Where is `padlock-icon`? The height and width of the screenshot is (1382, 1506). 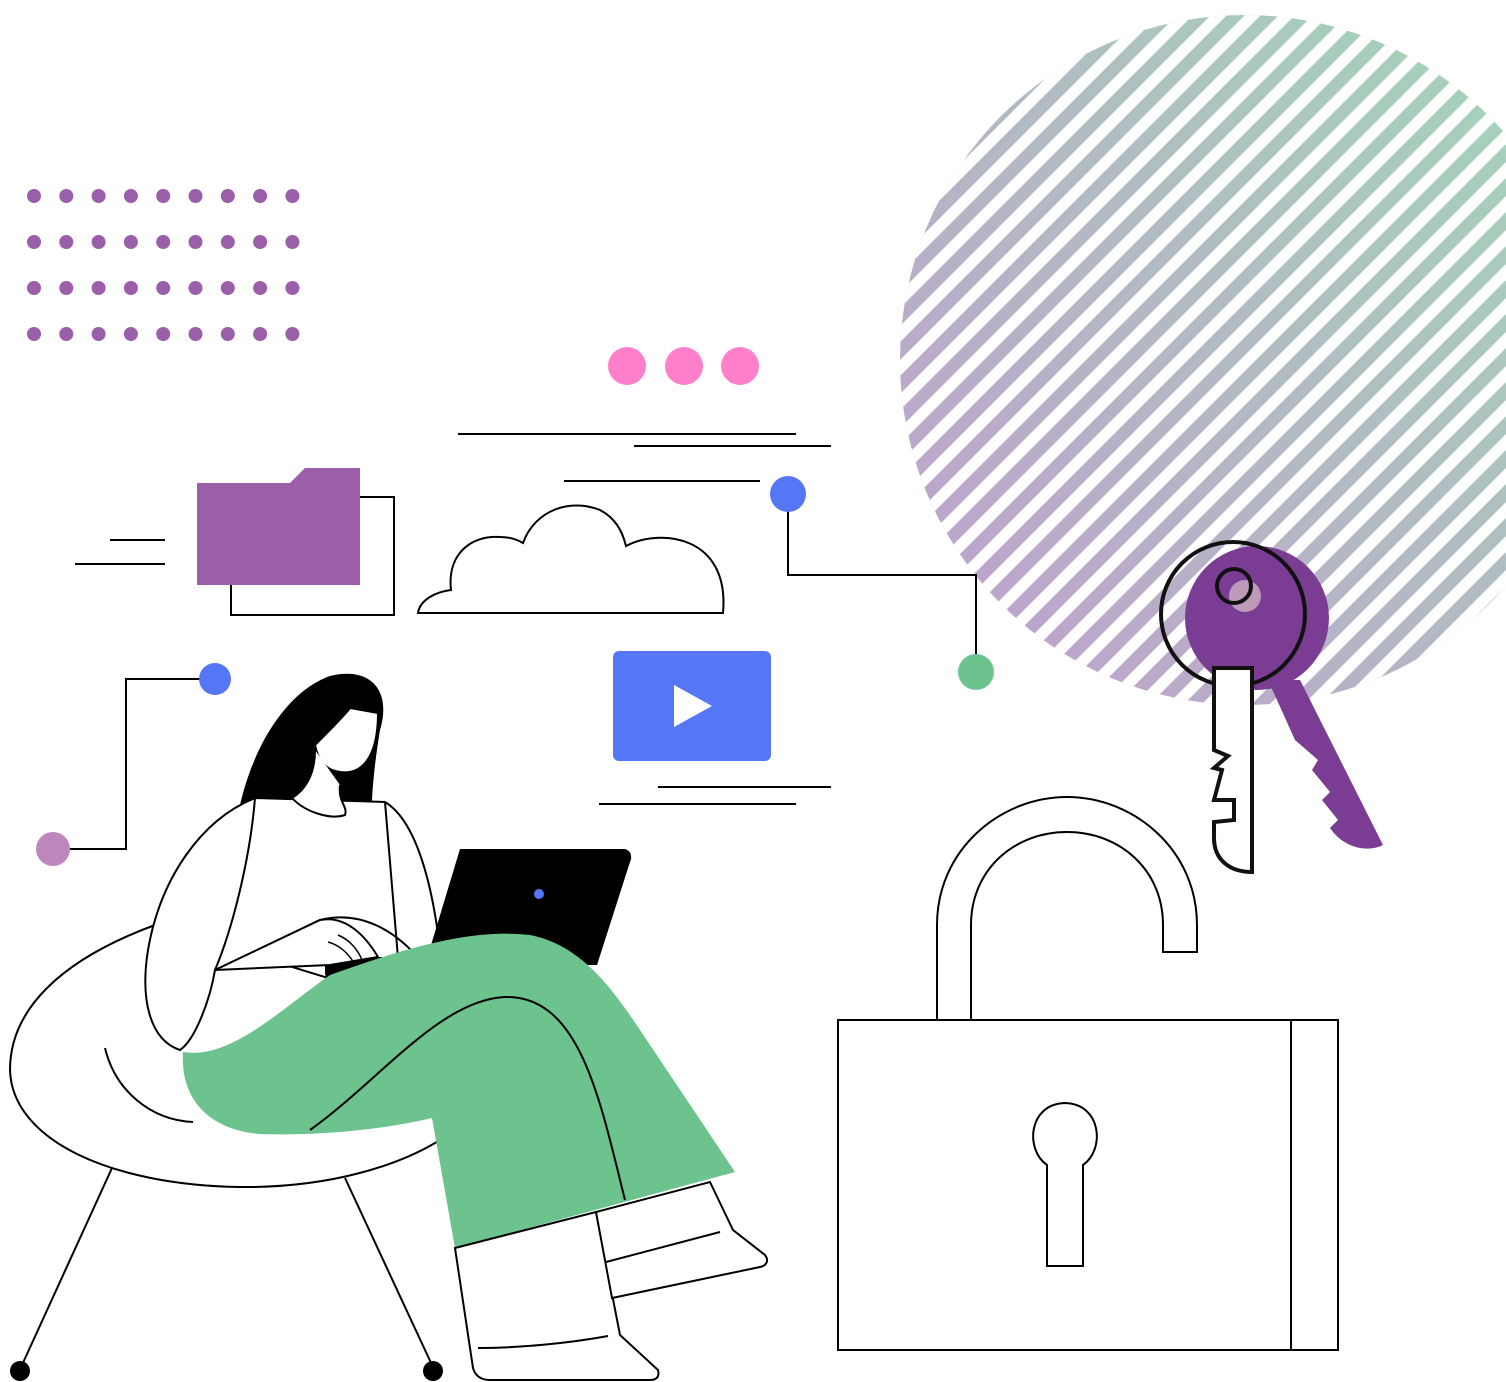
padlock-icon is located at coordinates (1088, 1073).